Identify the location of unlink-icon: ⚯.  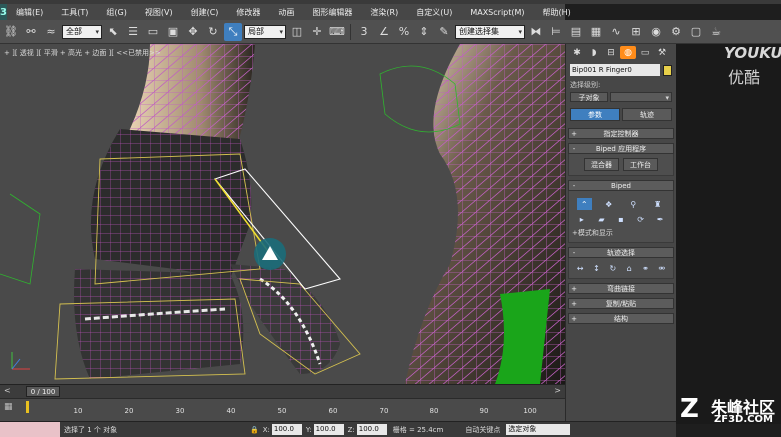
(31, 32).